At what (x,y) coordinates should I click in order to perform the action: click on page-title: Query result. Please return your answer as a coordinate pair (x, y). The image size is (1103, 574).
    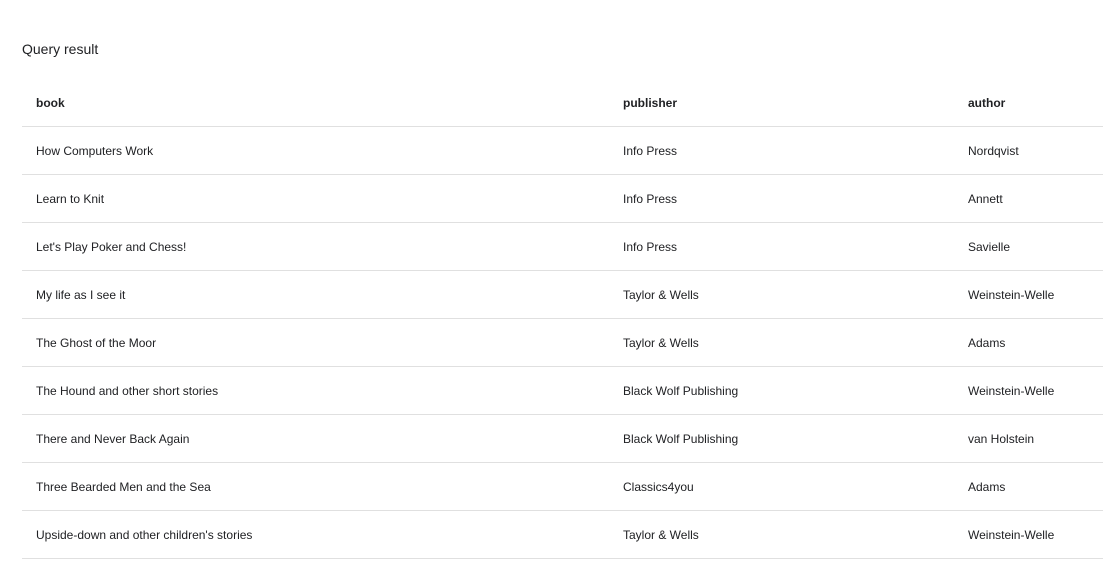
    Looking at the image, I should click on (60, 49).